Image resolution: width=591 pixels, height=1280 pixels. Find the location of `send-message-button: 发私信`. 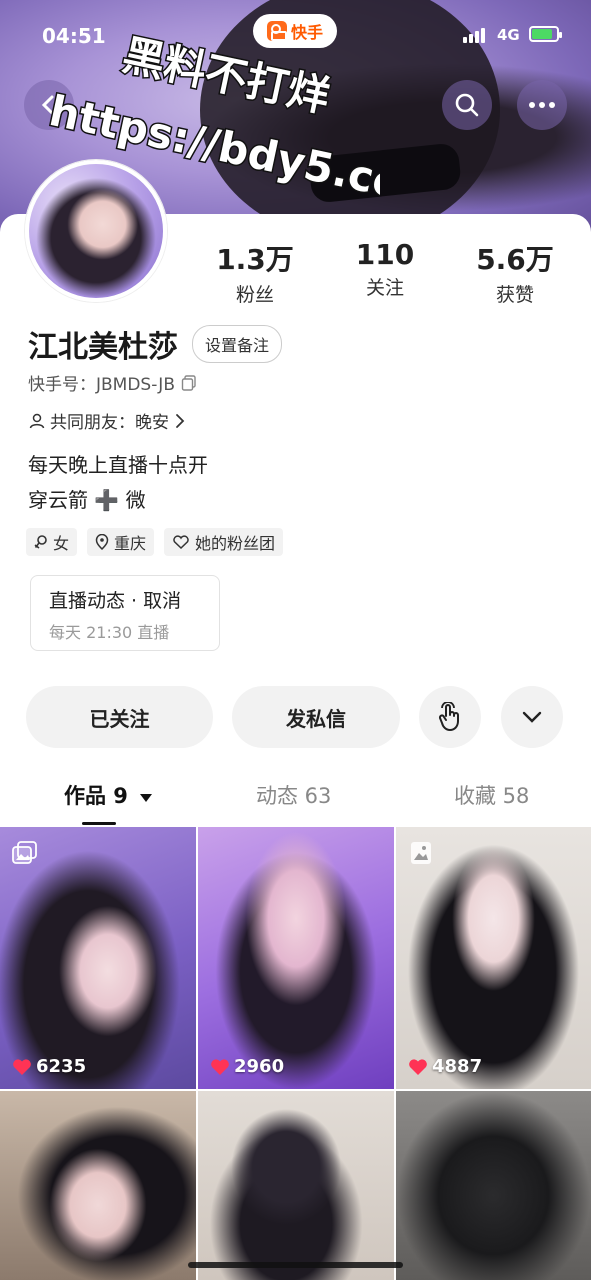

send-message-button: 发私信 is located at coordinates (316, 717).